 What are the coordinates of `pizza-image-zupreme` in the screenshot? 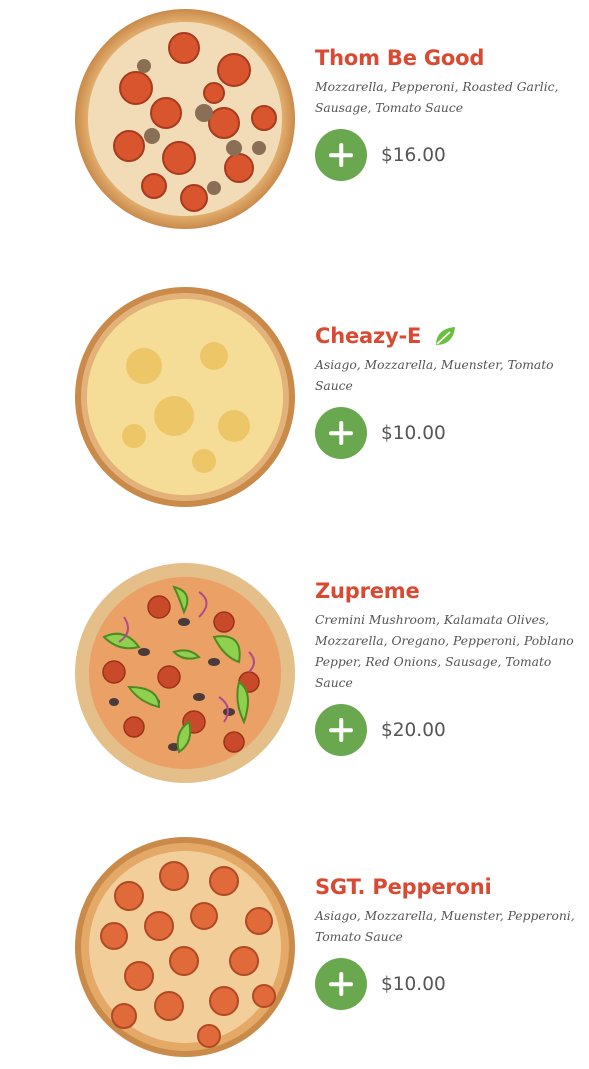 It's located at (185, 673).